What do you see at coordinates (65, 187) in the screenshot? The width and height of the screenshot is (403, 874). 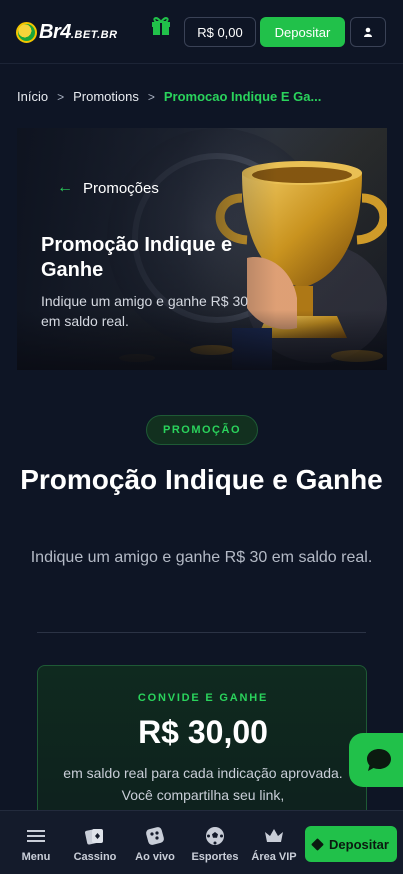 I see `arrow-left-icon: ←` at bounding box center [65, 187].